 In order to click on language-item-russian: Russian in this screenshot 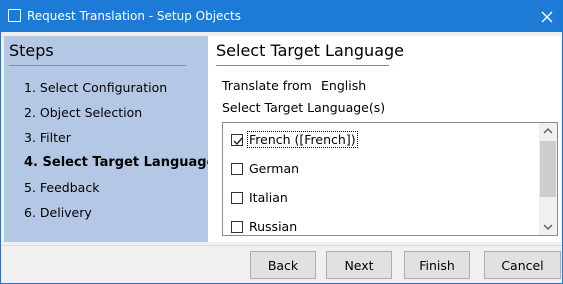, I will do `click(379, 224)`.